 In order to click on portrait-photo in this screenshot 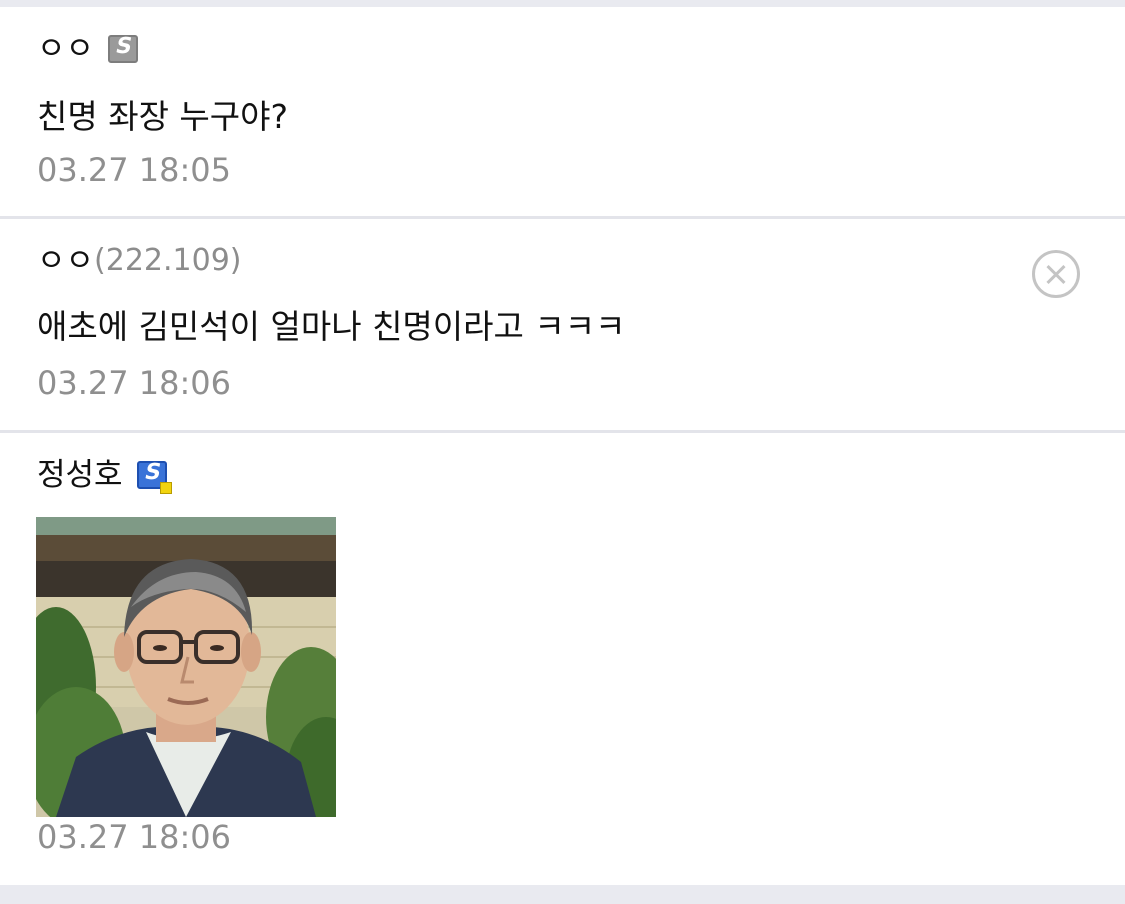, I will do `click(186, 667)`.